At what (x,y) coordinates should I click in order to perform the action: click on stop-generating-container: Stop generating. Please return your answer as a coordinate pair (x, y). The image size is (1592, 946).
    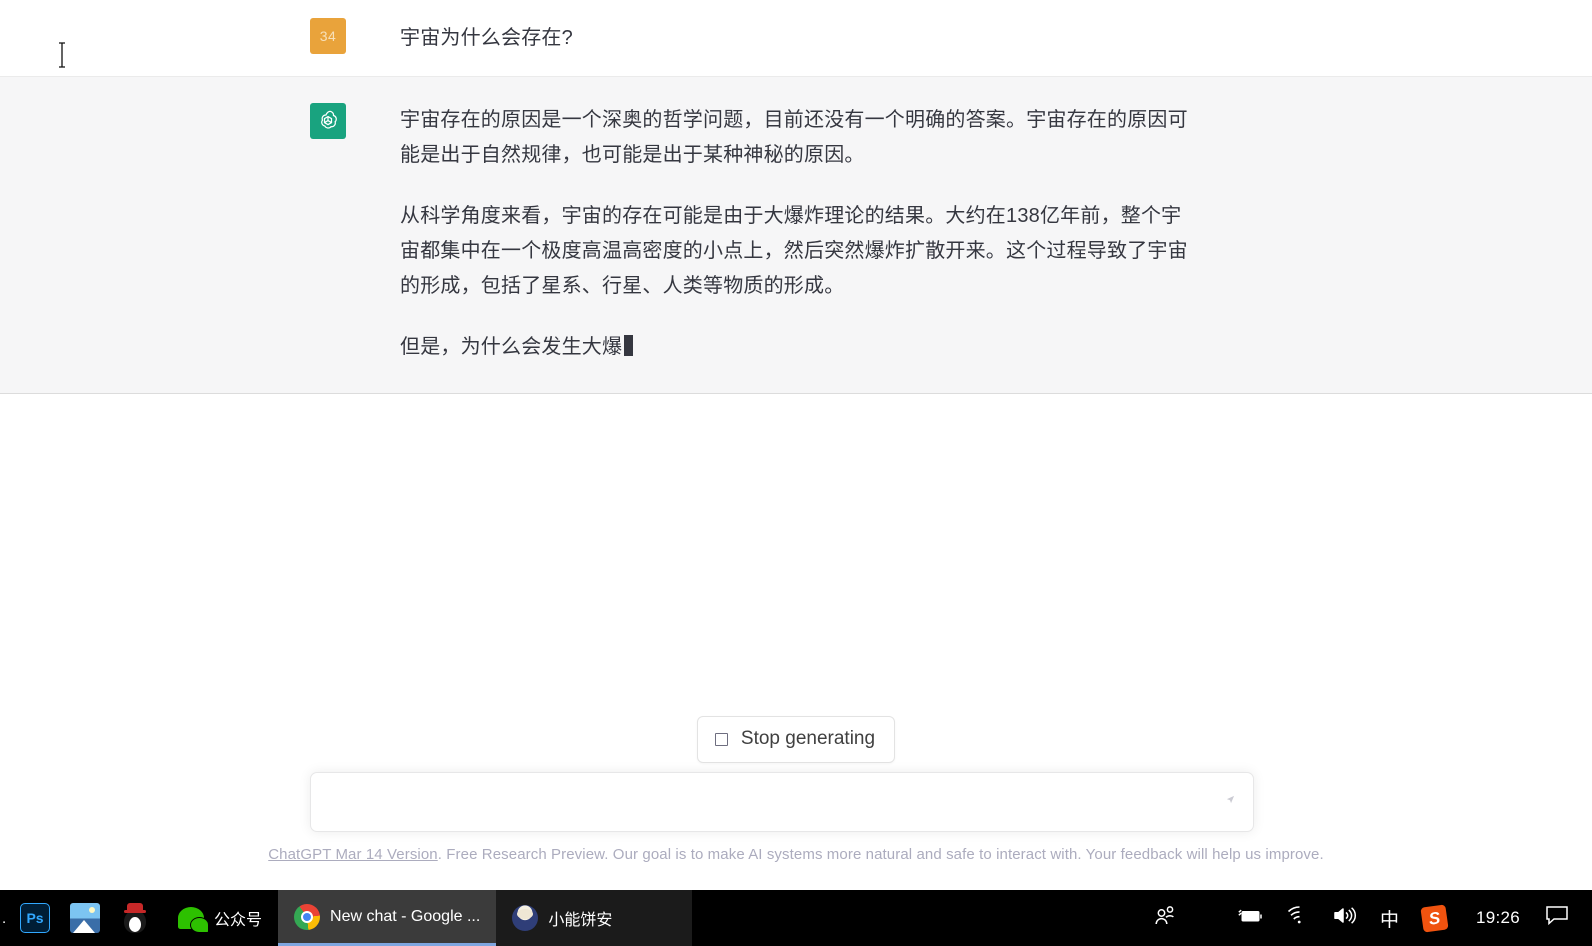
    Looking at the image, I should click on (796, 739).